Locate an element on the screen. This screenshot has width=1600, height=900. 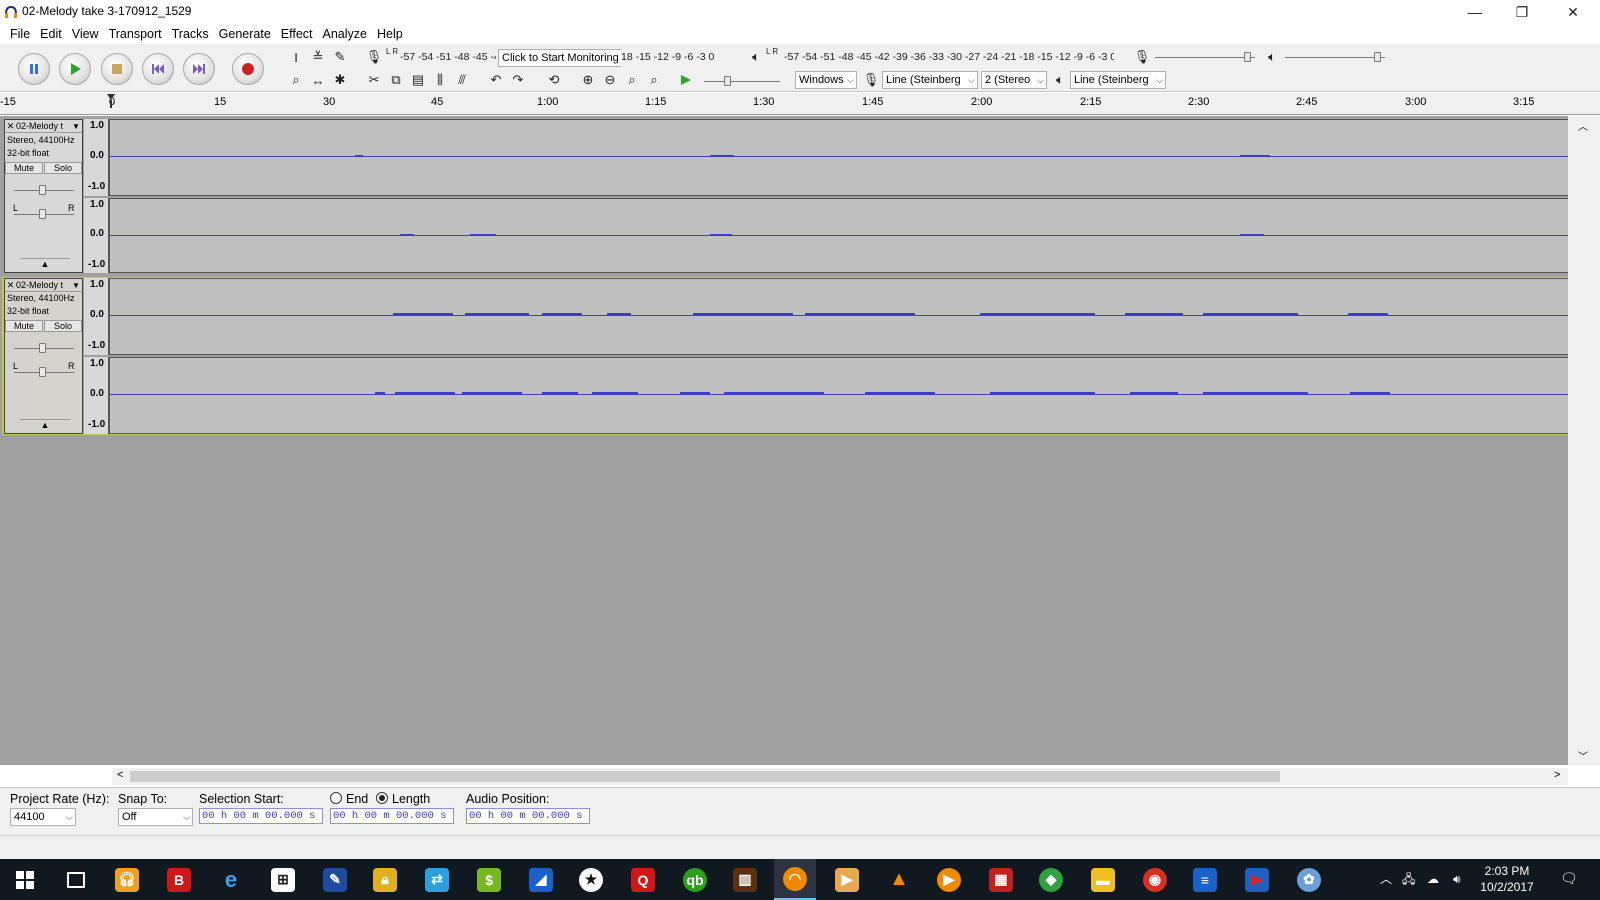
menu-file: File is located at coordinates (20, 34).